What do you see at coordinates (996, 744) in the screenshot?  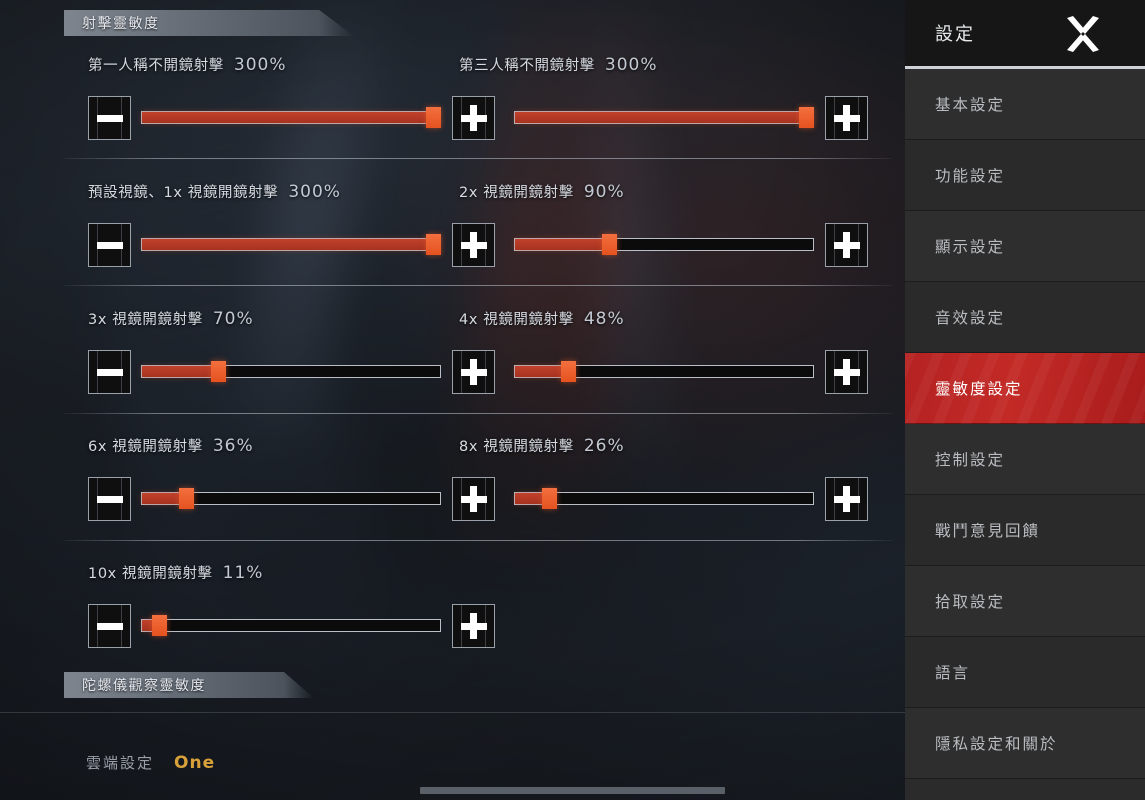 I see `sidebar-item-label: 隱私設定和關於` at bounding box center [996, 744].